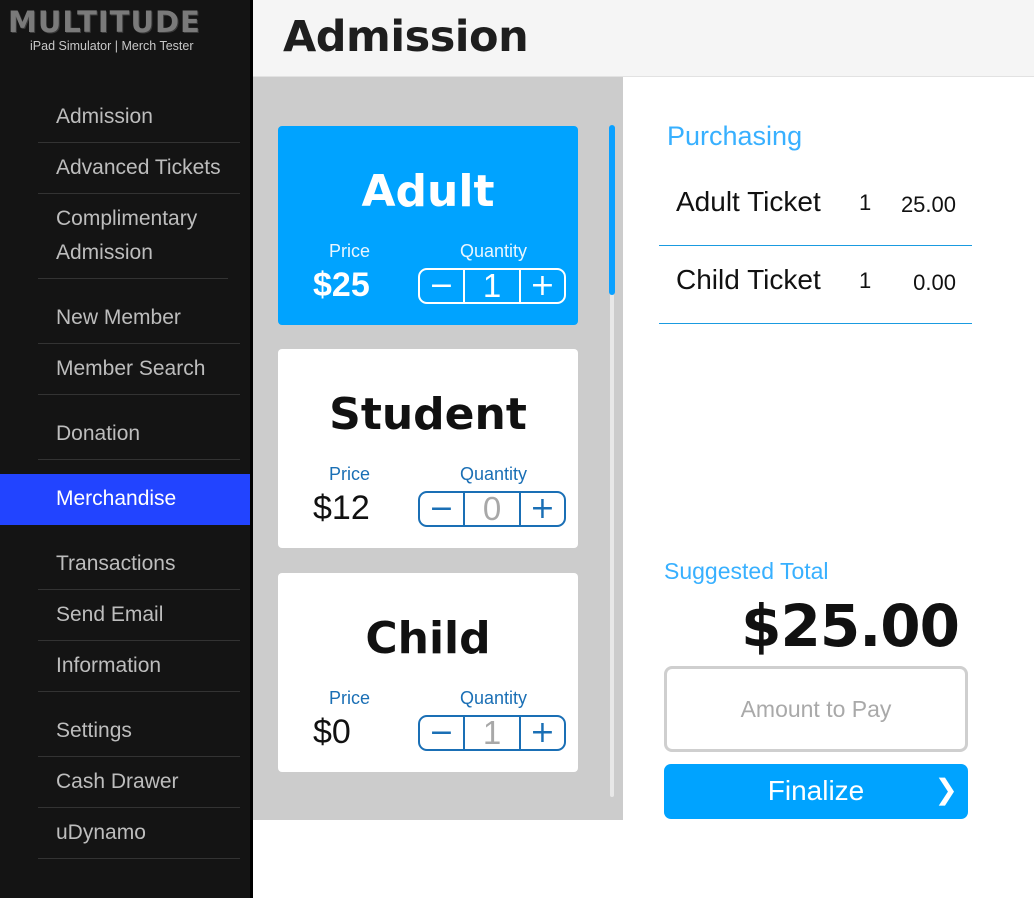  I want to click on purchasing-heading: Purchasing, so click(735, 136).